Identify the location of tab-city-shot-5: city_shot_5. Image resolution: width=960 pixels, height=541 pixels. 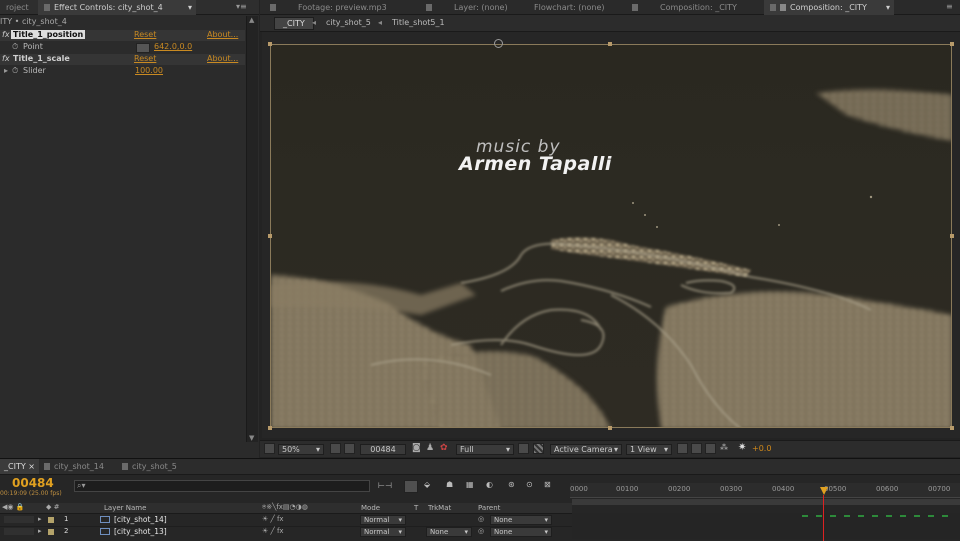
(149, 466).